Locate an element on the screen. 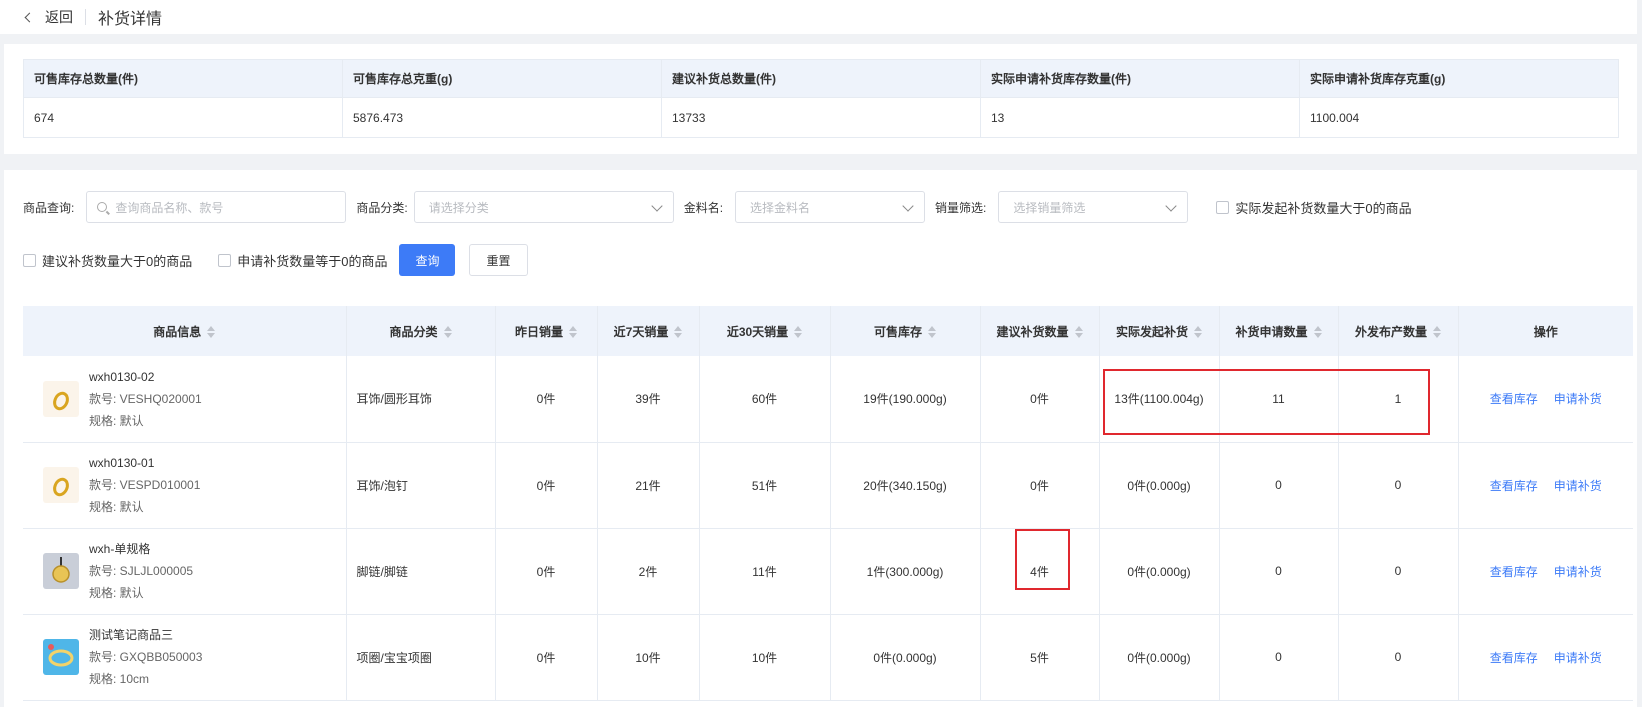 The width and height of the screenshot is (1642, 707). category-select: 请选择分类 is located at coordinates (543, 207).